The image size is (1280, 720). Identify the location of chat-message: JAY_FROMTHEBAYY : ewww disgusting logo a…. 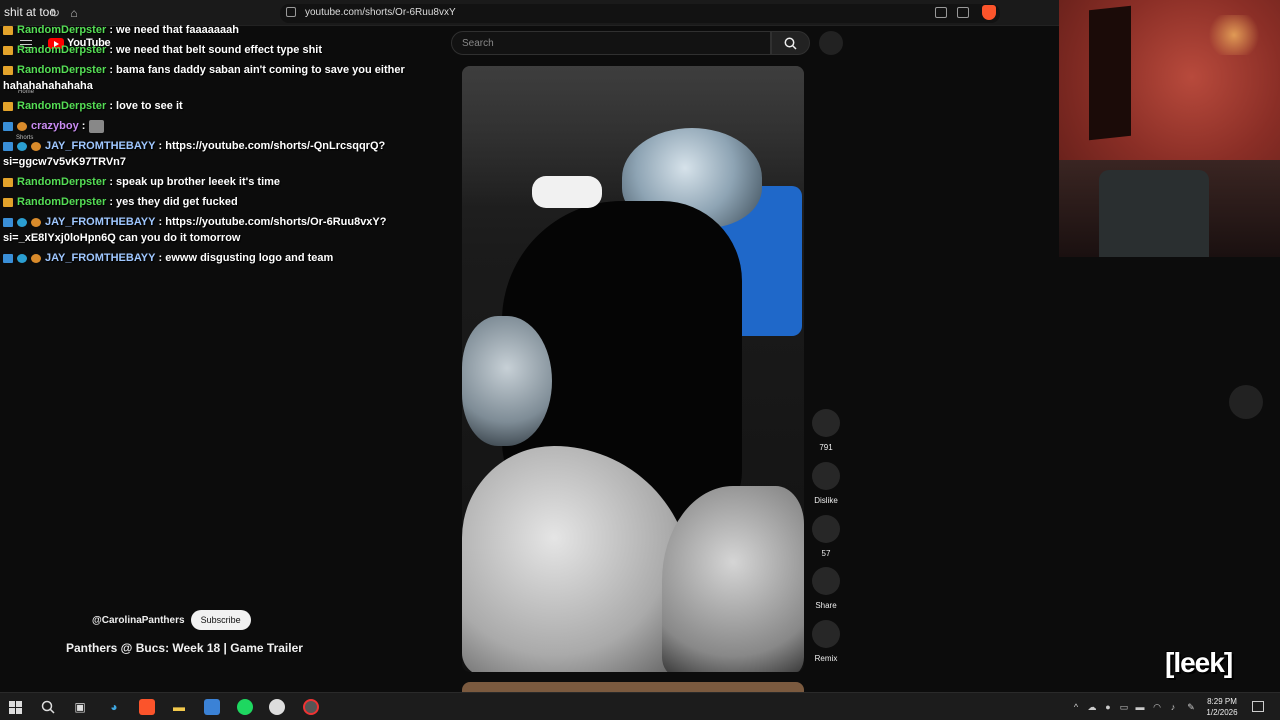
(223, 258).